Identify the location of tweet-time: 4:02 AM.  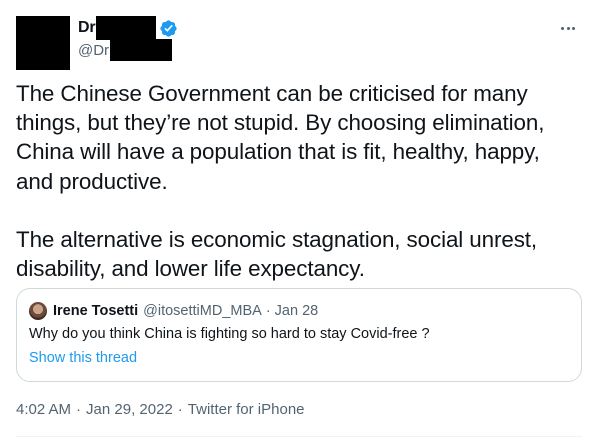
(43, 409).